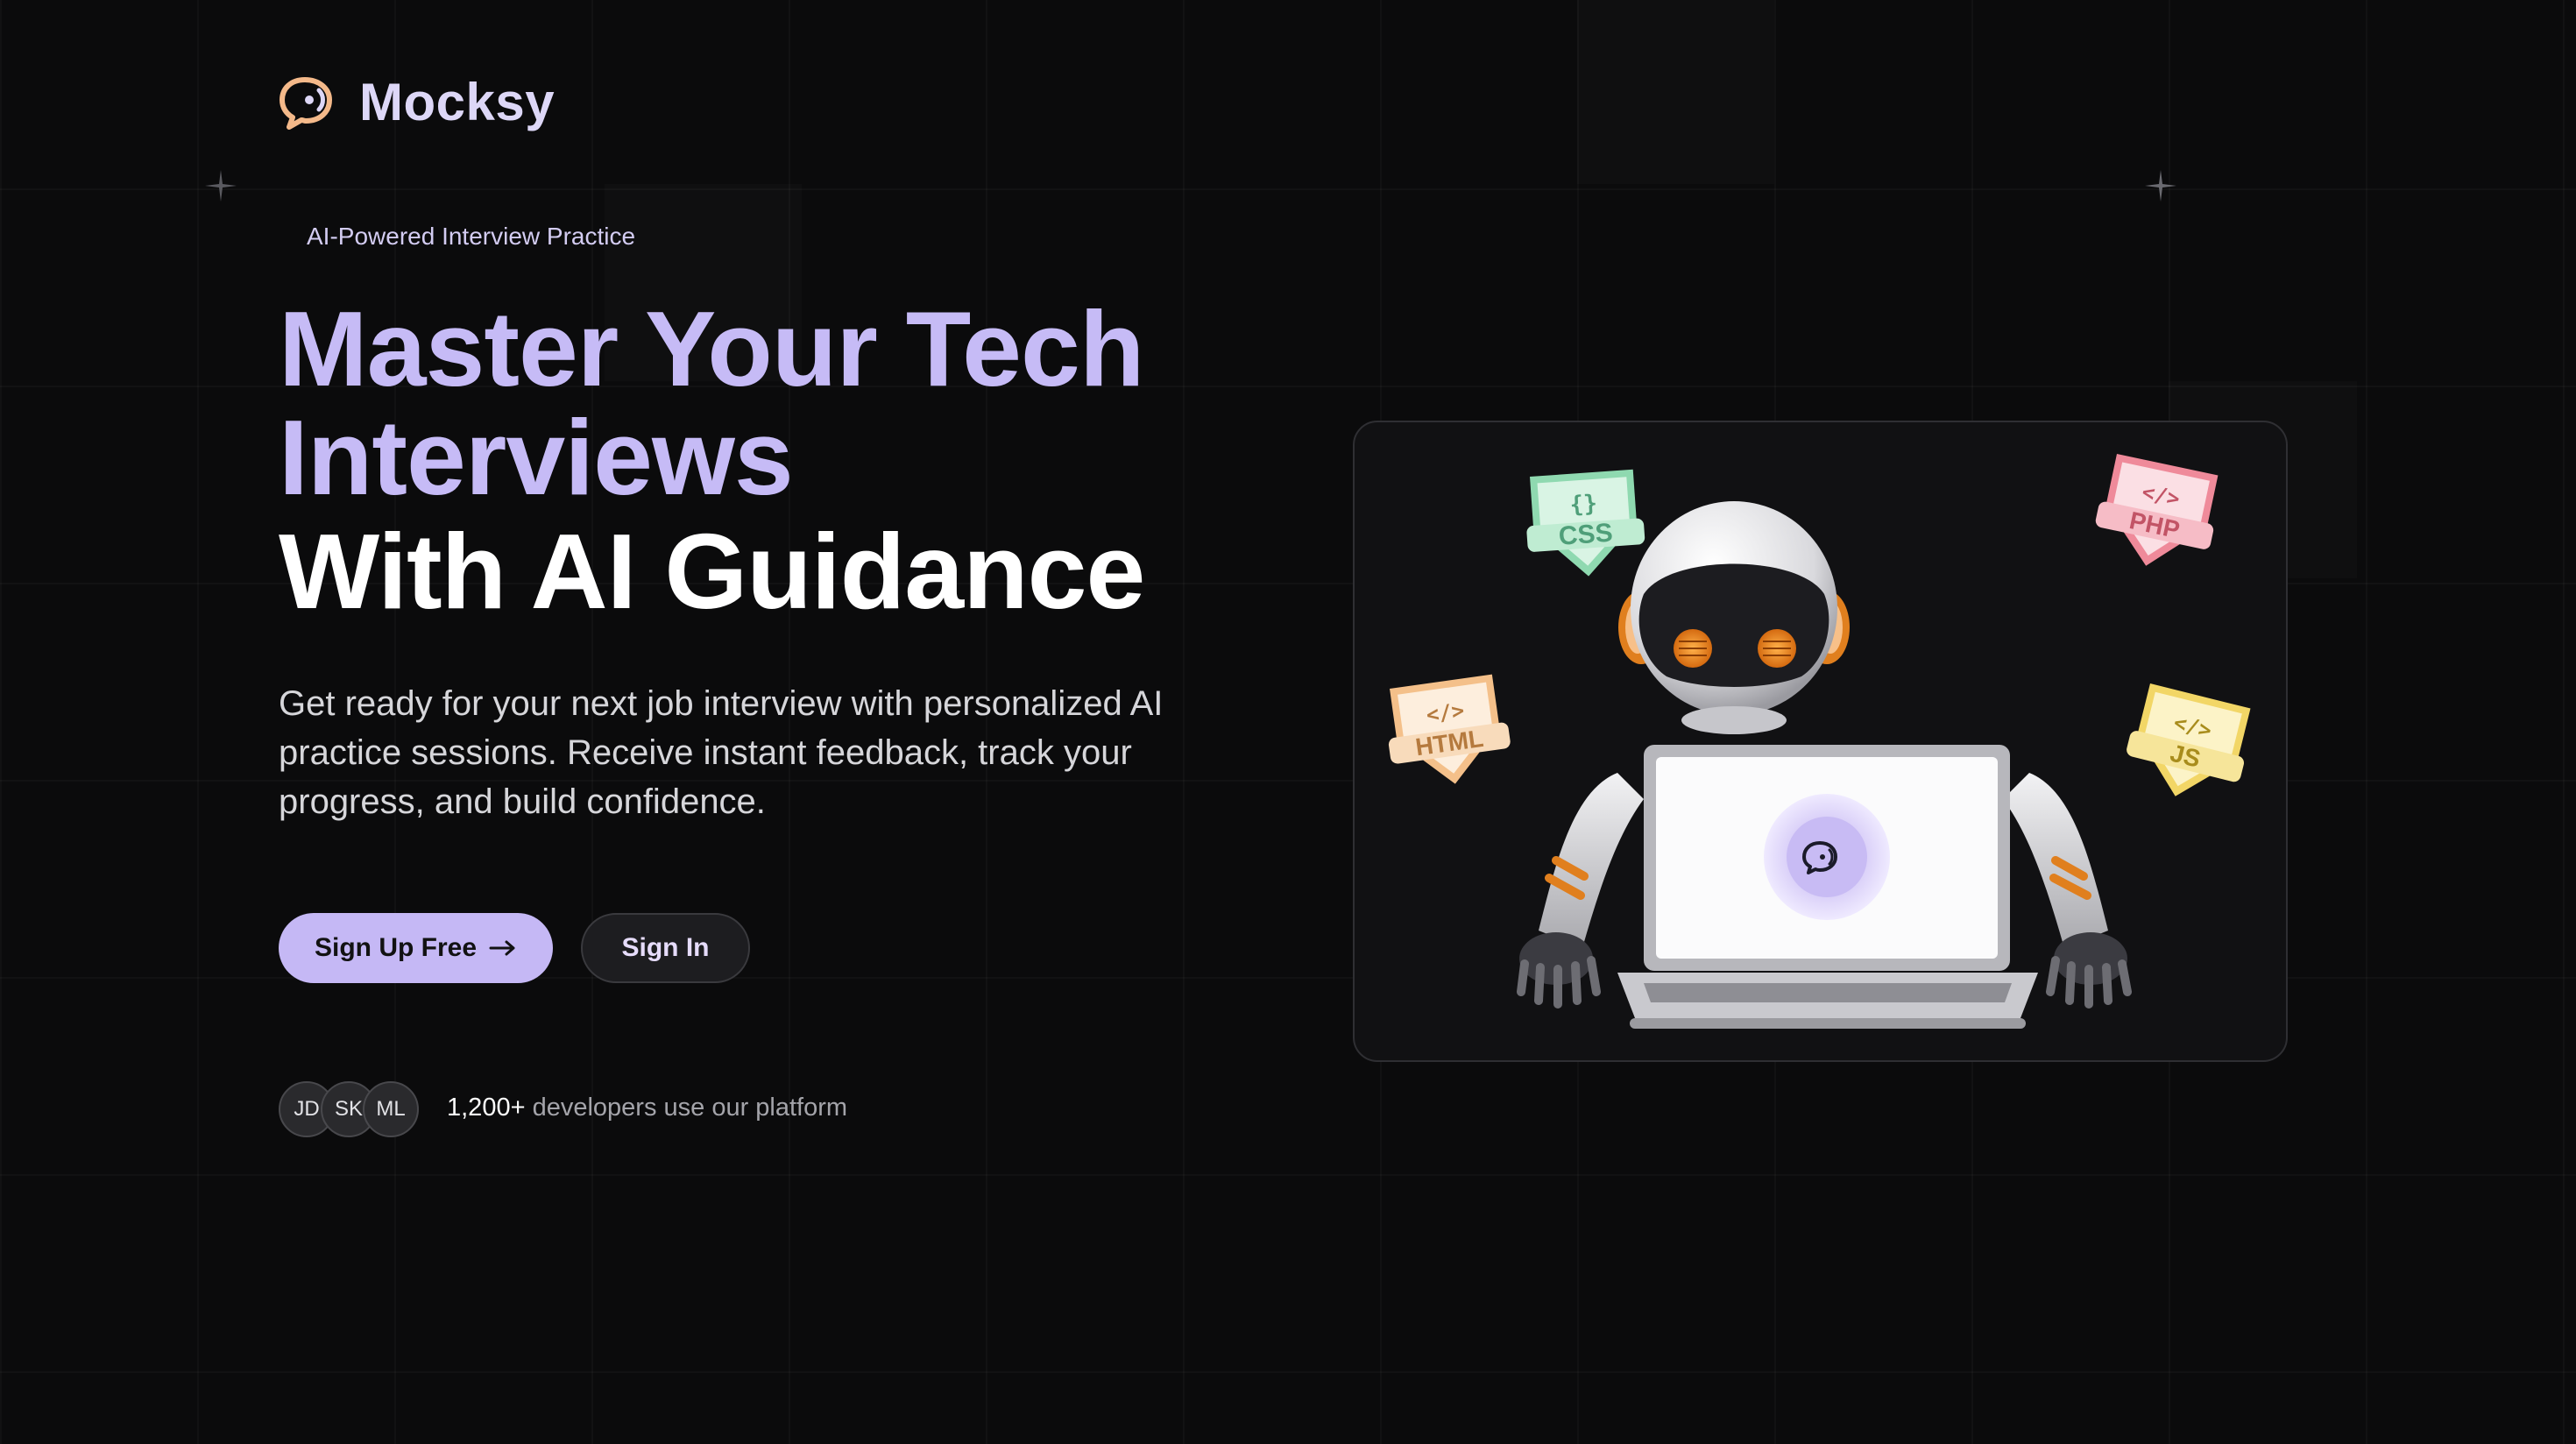  I want to click on css-badge: CSS {}, so click(1585, 523).